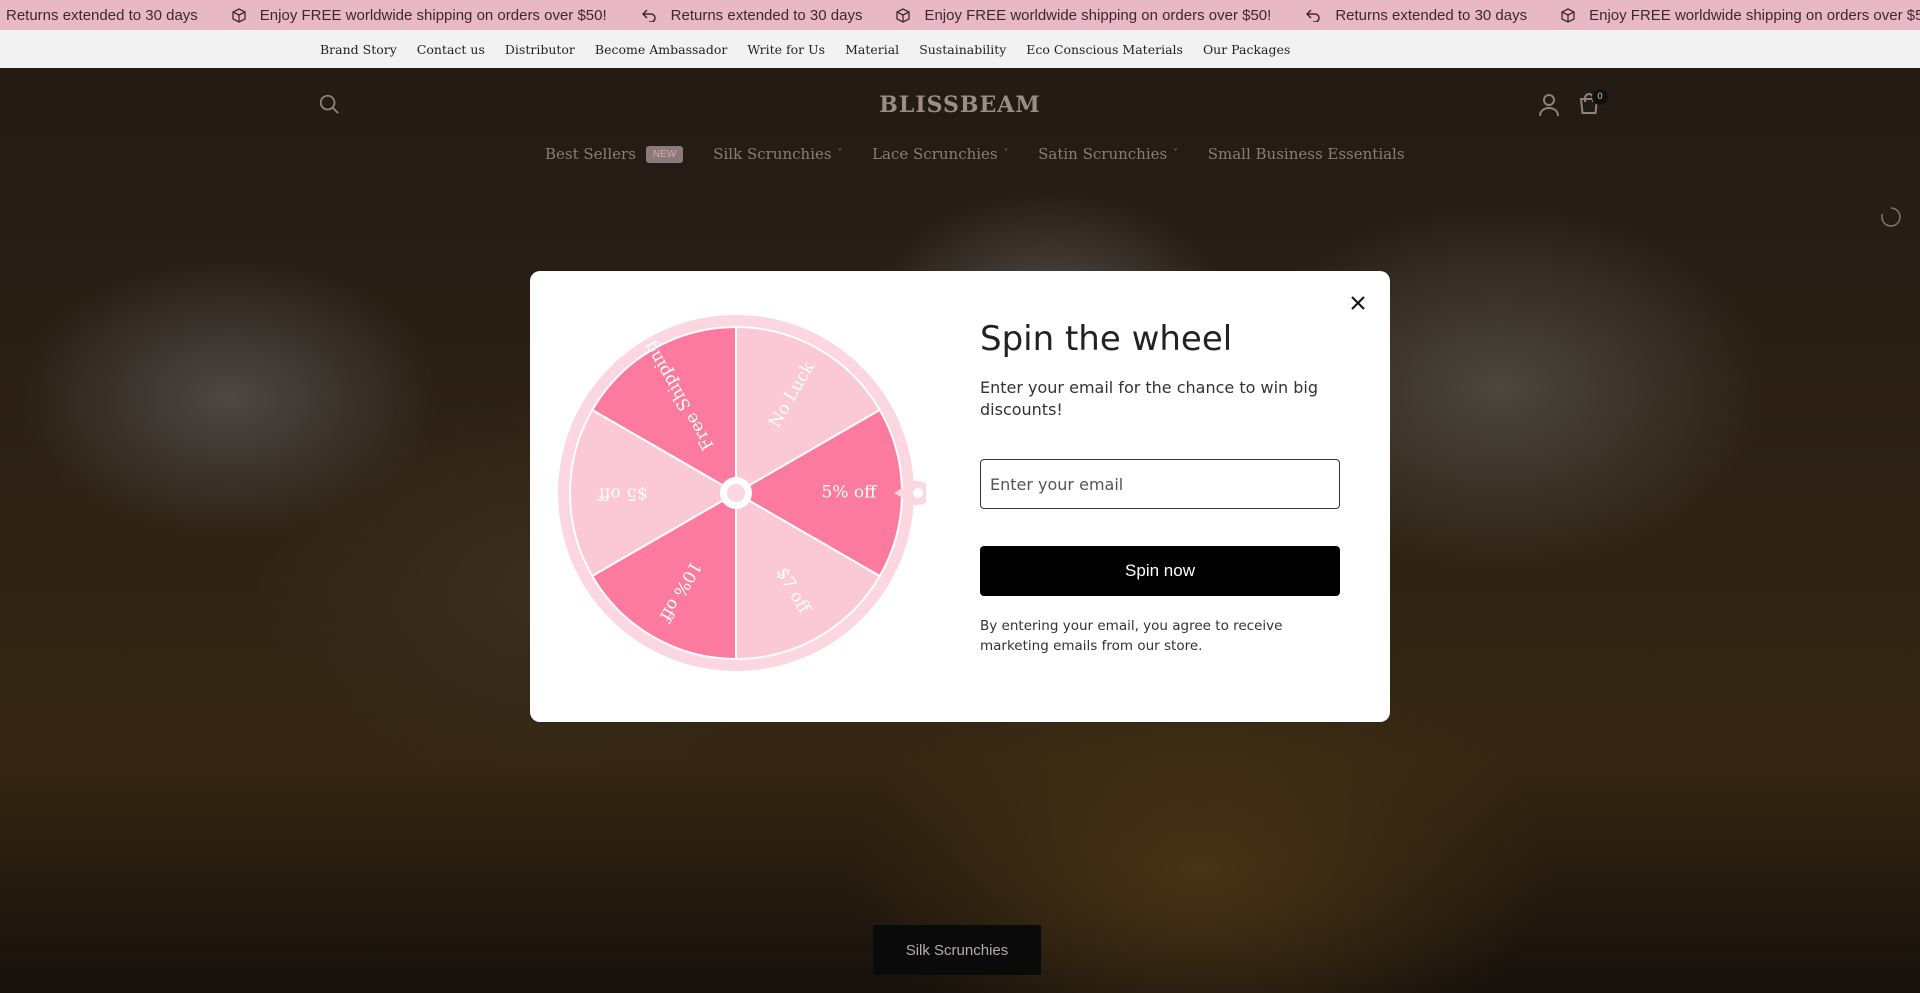 This screenshot has height=993, width=1920. I want to click on close-icon, so click(1358, 303).